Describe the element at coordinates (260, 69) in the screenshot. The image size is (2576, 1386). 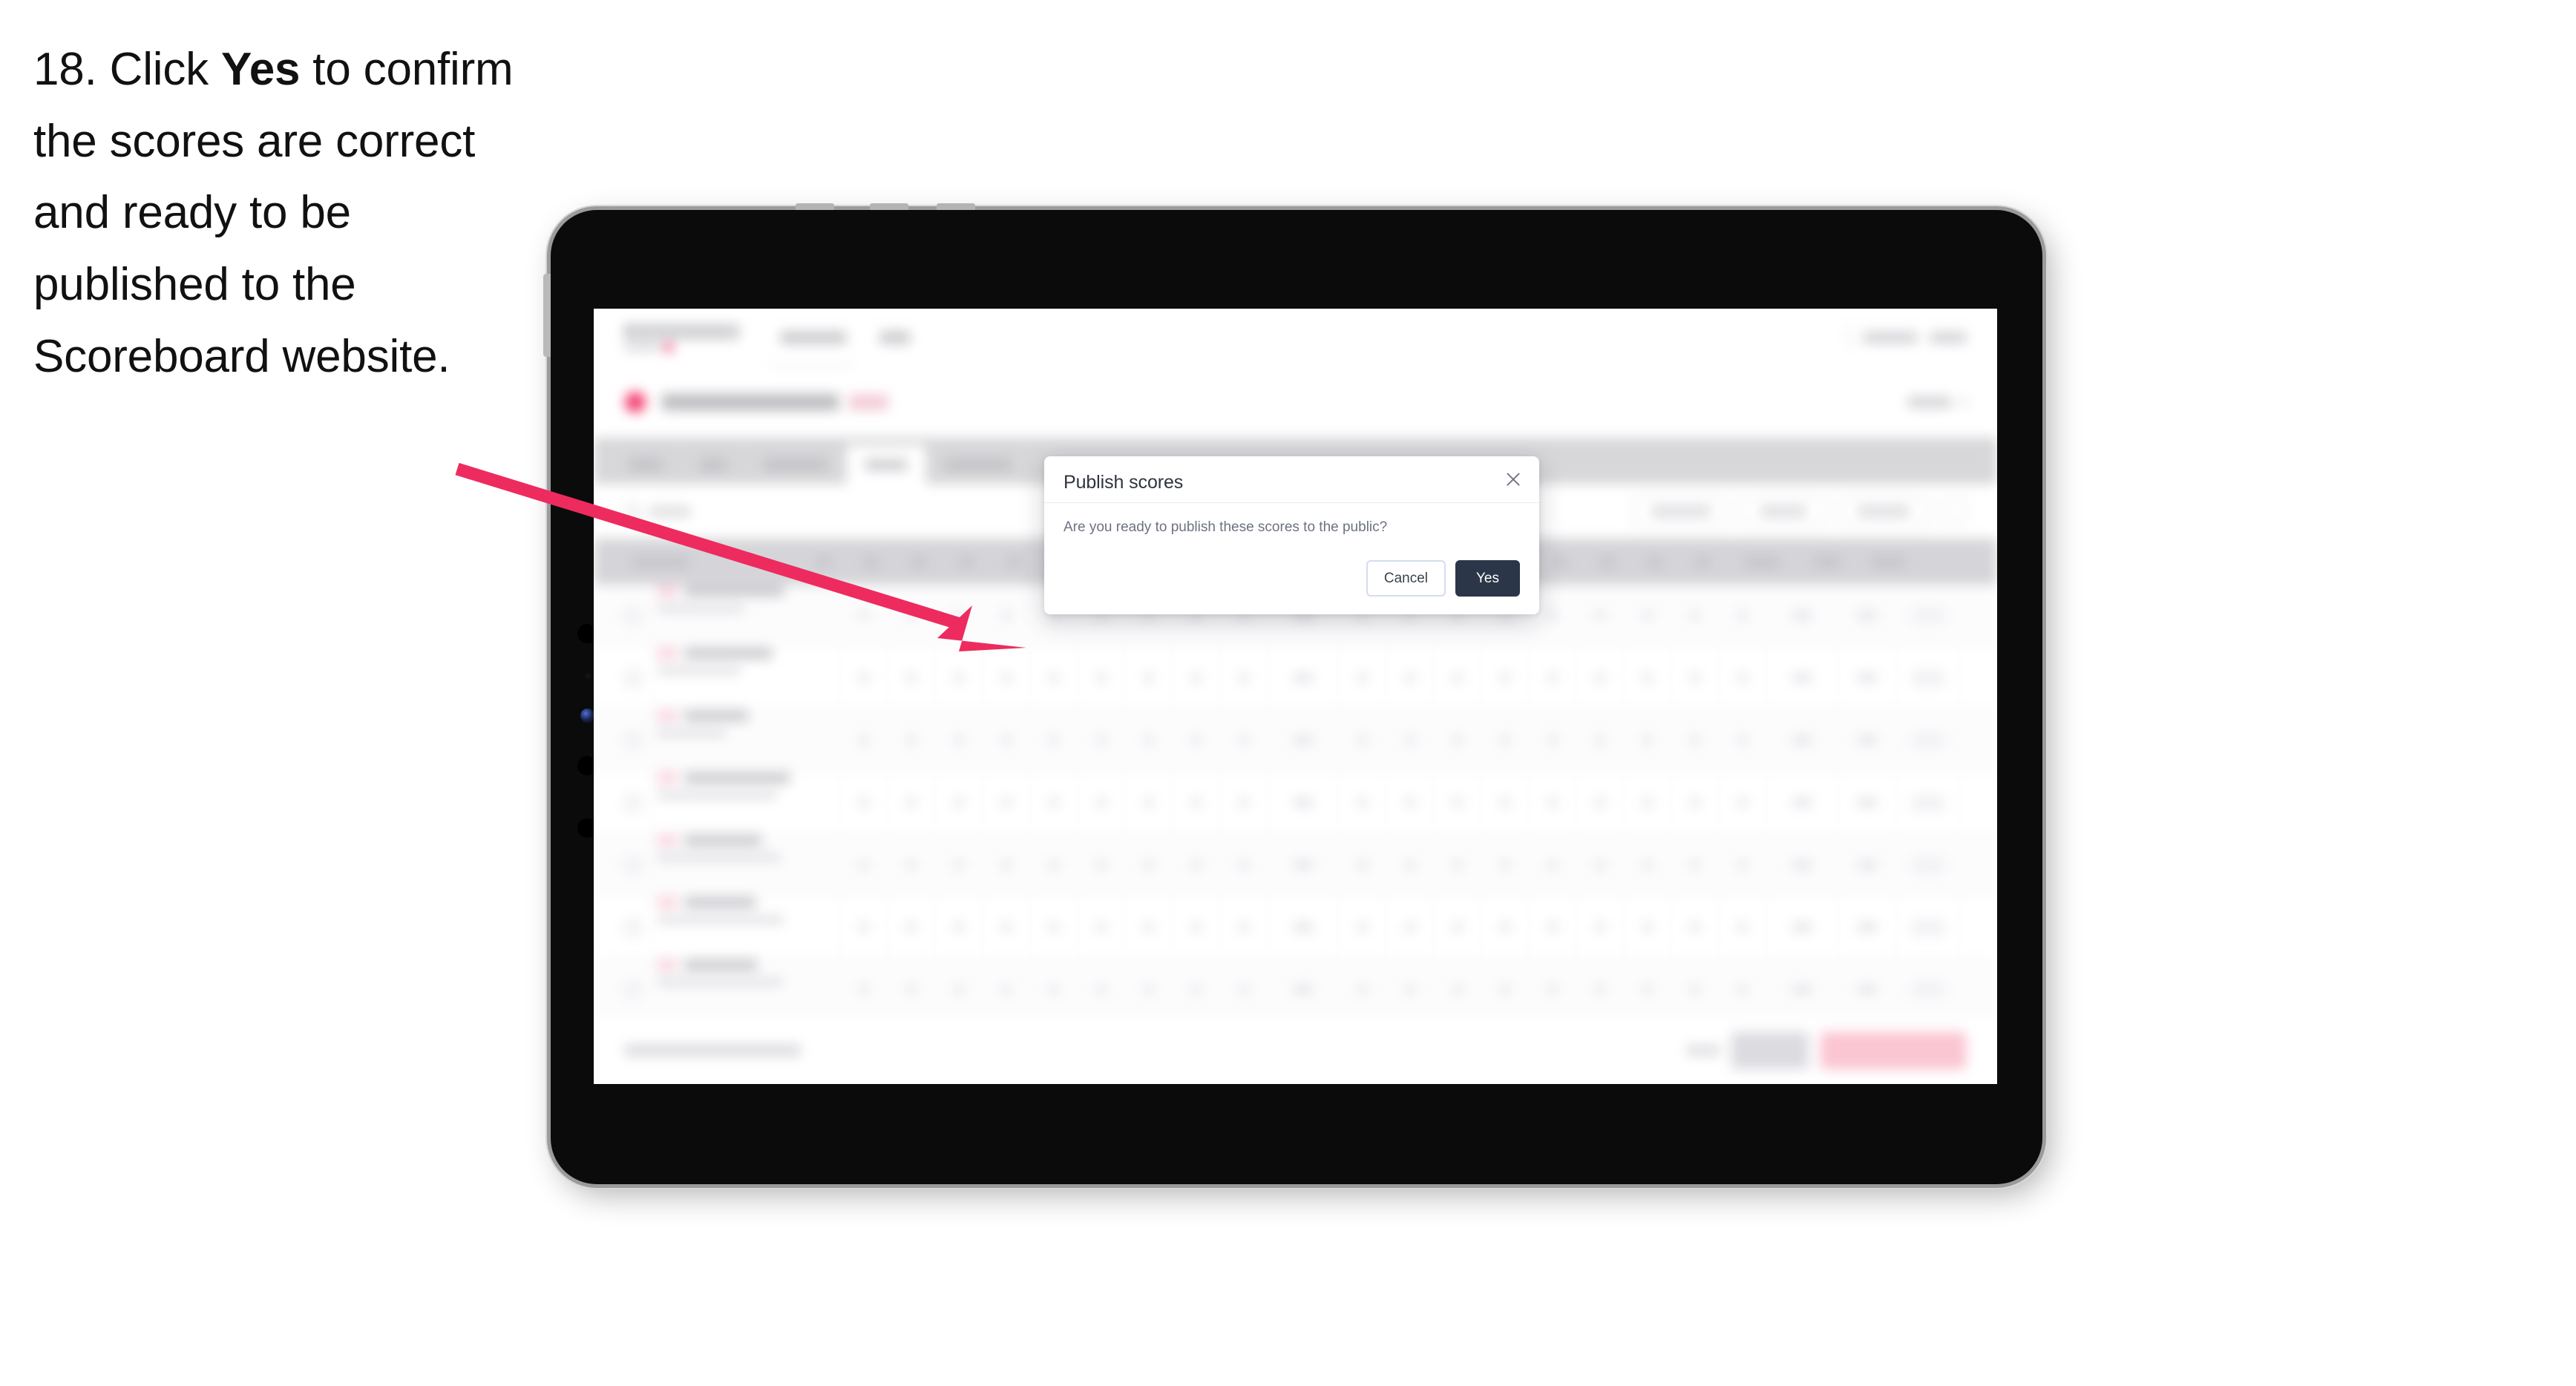
I see `instruction-emphasis-yes: Yes` at that location.